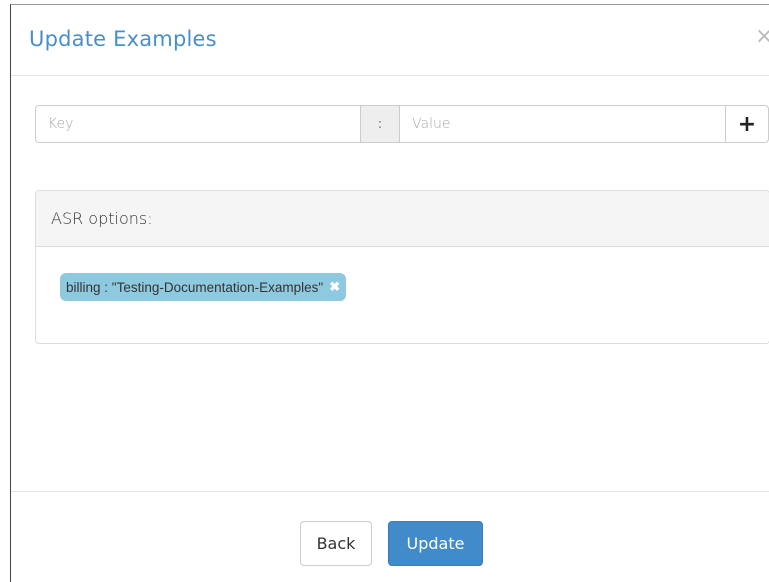 Image resolution: width=769 pixels, height=582 pixels. Describe the element at coordinates (762, 37) in the screenshot. I see `close-icon: ×` at that location.